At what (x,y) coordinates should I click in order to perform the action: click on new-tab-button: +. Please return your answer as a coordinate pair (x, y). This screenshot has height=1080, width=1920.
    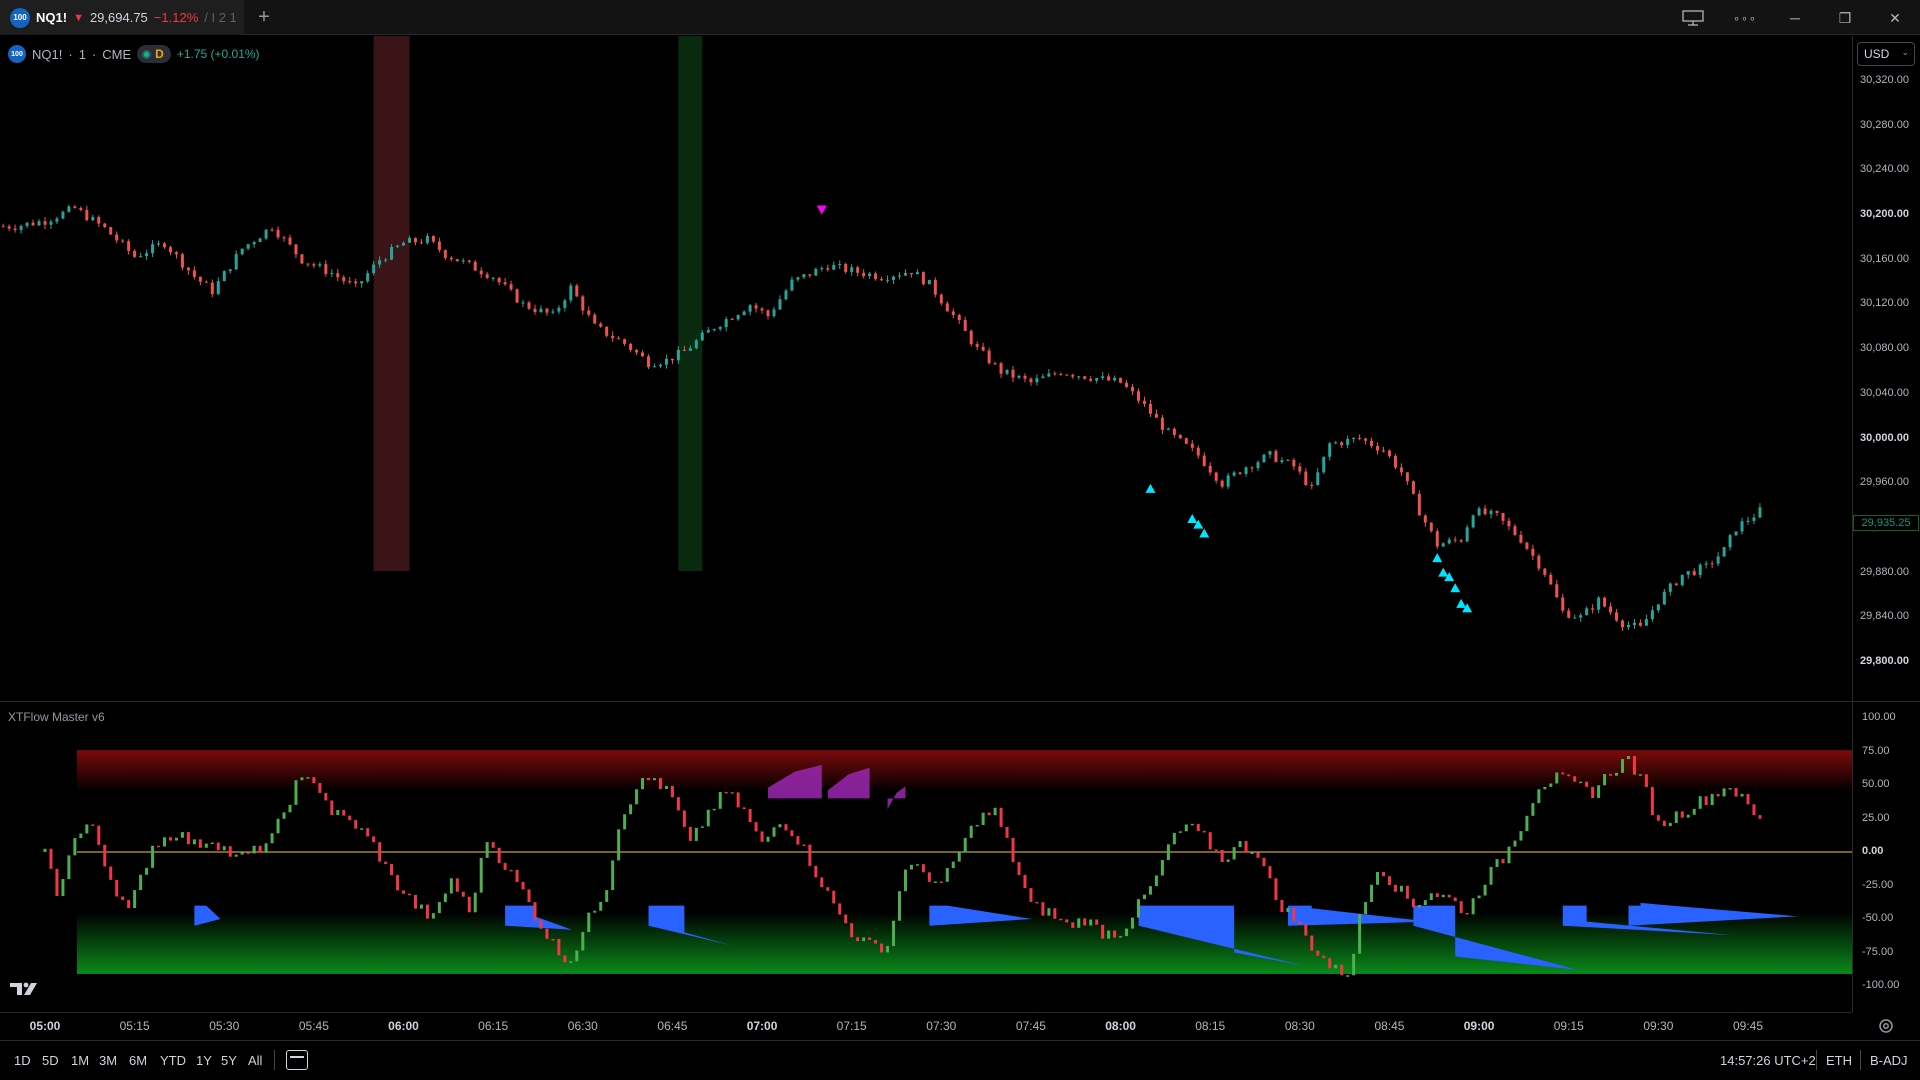
    Looking at the image, I should click on (264, 18).